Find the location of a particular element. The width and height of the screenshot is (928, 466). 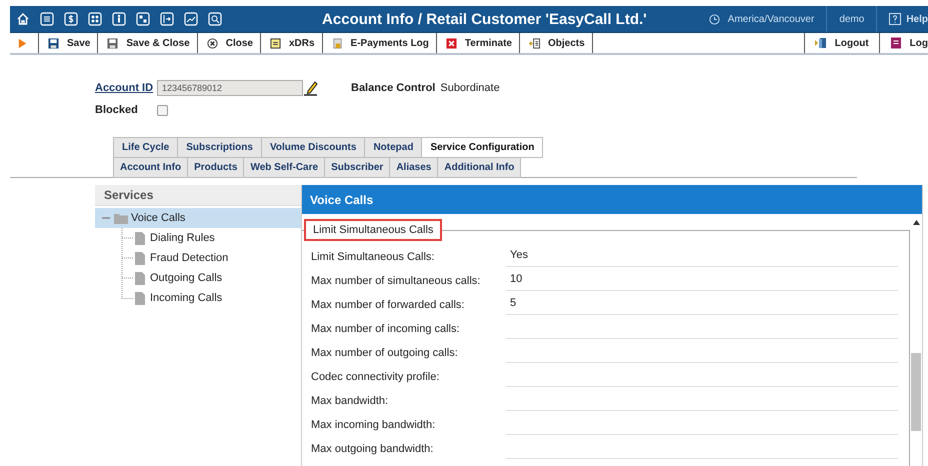

timezone-link: America/Vancouver is located at coordinates (771, 19).